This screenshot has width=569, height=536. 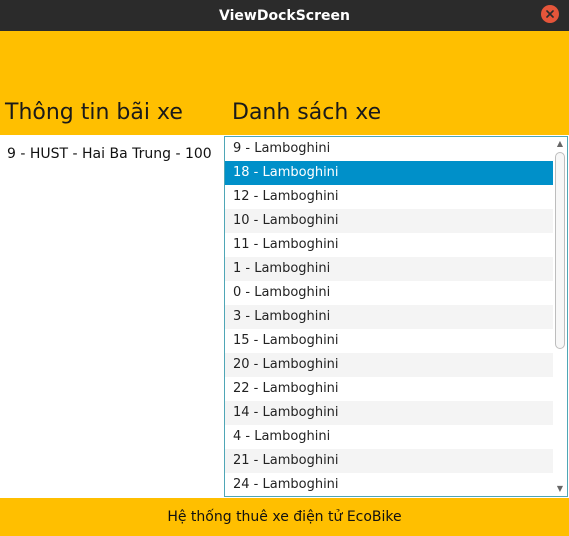 I want to click on window-title: ViewDockScreen, so click(x=284, y=15).